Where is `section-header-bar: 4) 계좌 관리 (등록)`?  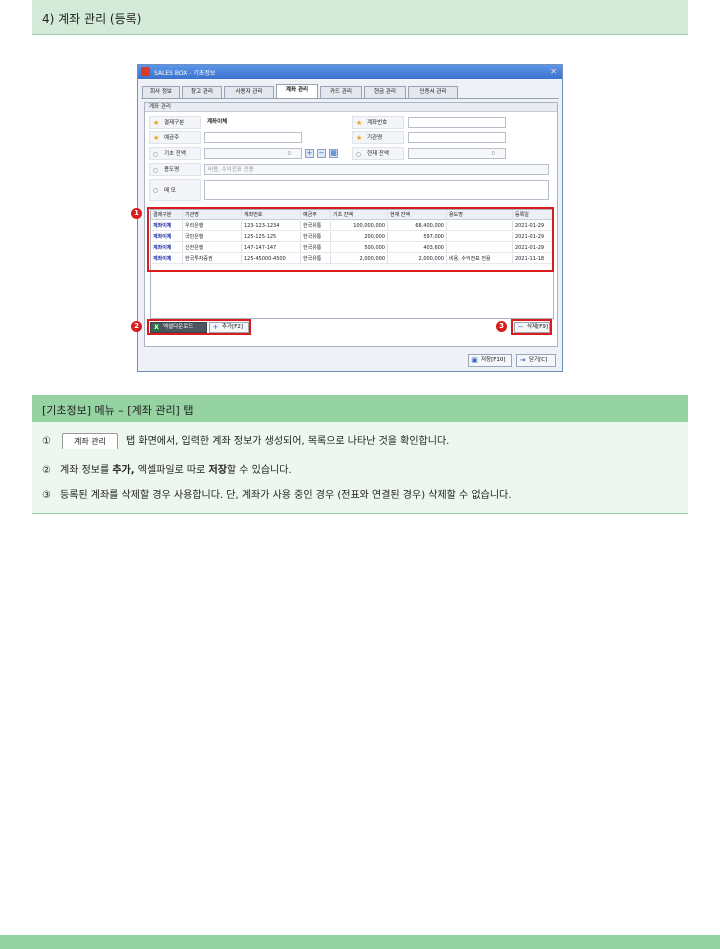
section-header-bar: 4) 계좌 관리 (등록) is located at coordinates (360, 17).